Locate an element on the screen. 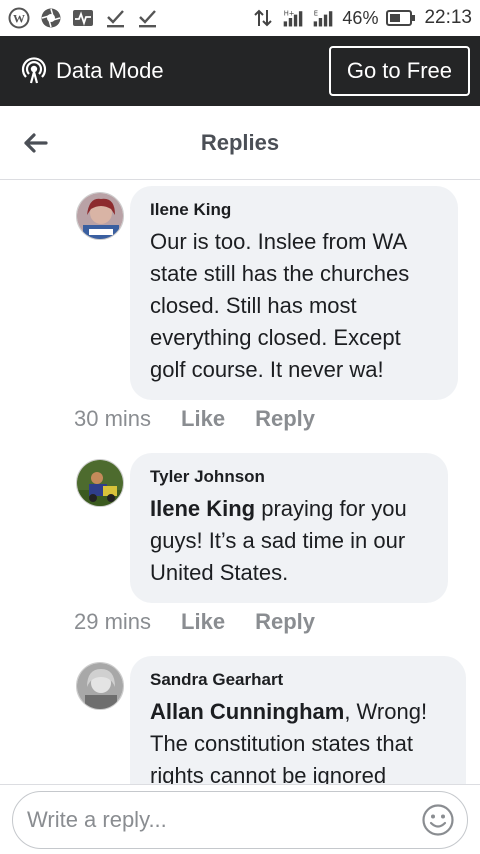 The image size is (480, 854). data-mode-bar: Data Mode Go to Free is located at coordinates (240, 71).